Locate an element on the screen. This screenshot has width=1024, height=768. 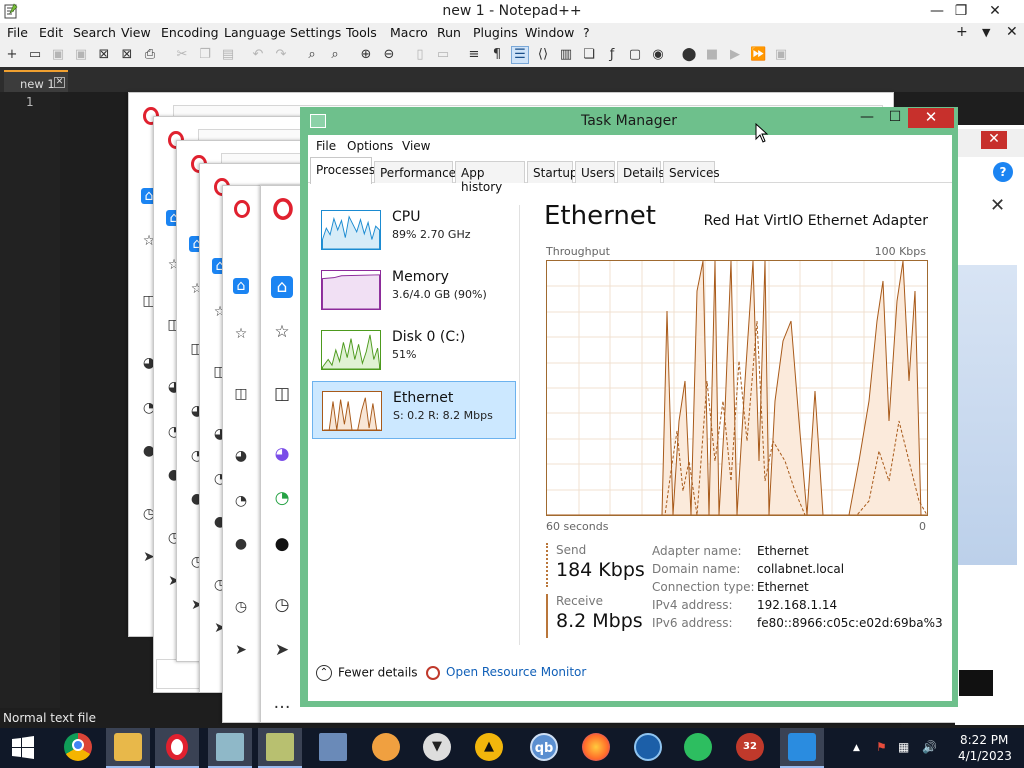
cut-icon: ✂ is located at coordinates (182, 55).